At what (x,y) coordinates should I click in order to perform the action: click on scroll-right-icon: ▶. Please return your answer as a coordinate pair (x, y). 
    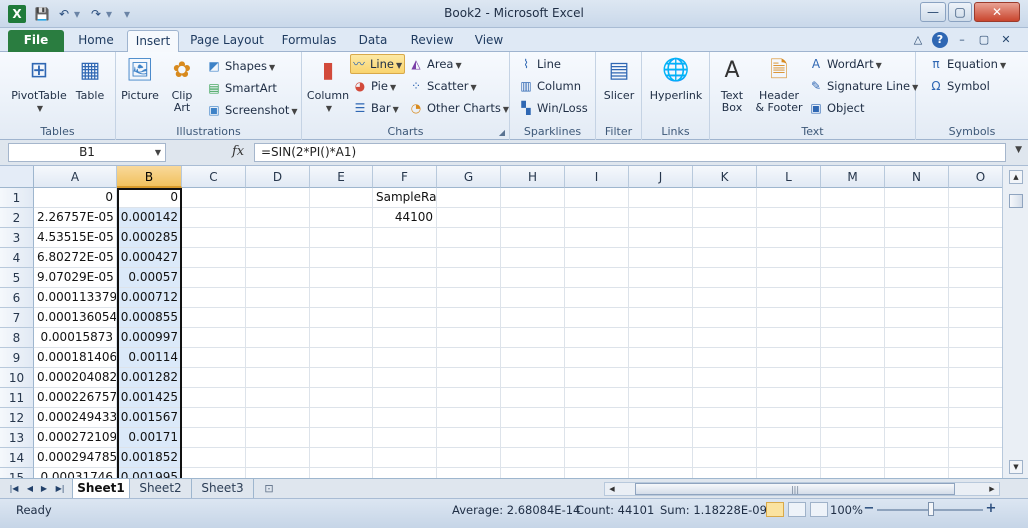
    Looking at the image, I should click on (992, 489).